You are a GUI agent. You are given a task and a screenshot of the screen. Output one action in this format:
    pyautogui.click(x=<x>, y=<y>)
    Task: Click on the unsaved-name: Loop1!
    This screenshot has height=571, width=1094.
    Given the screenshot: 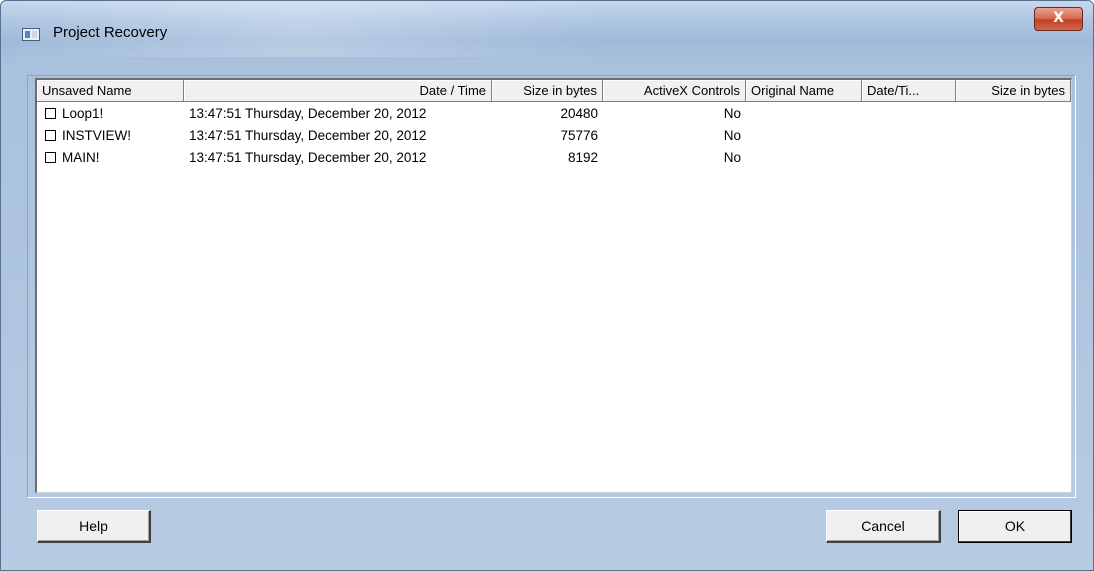 What is the action you would take?
    pyautogui.click(x=83, y=113)
    